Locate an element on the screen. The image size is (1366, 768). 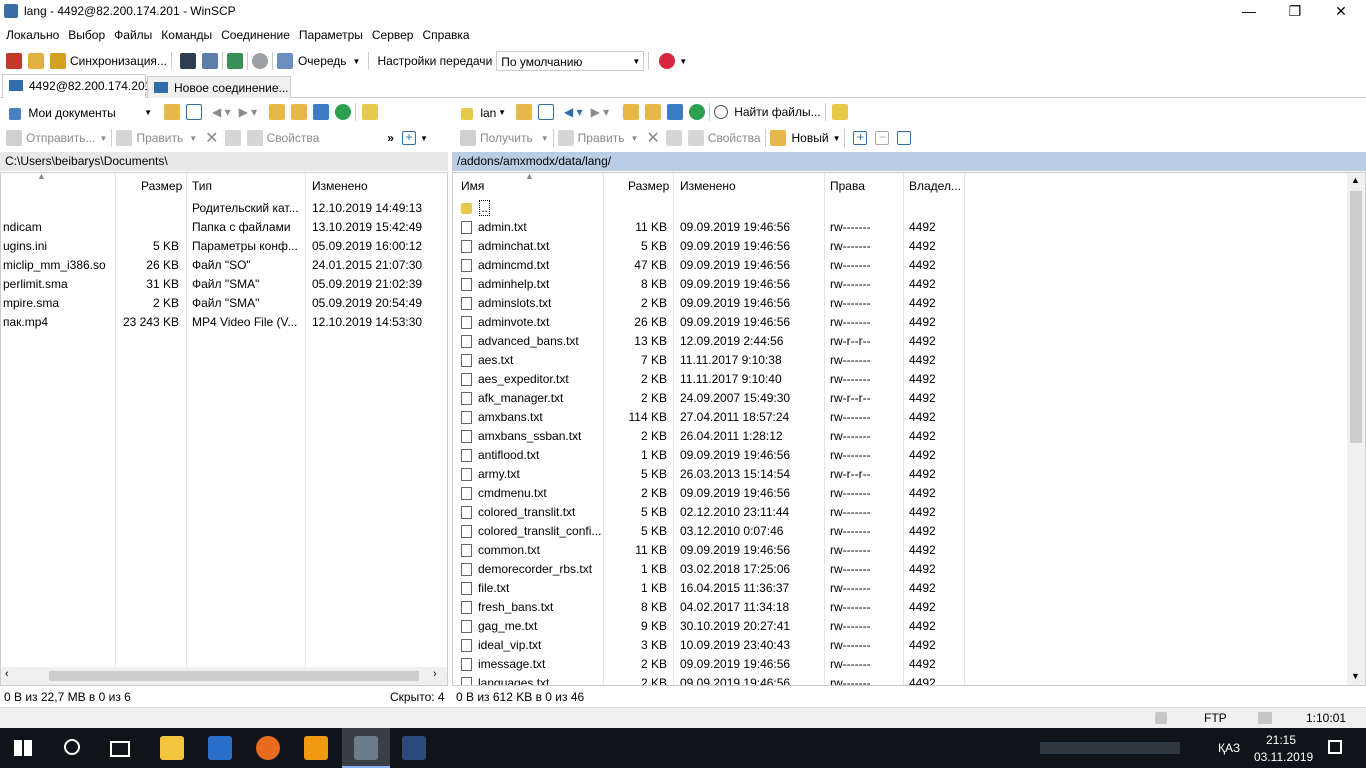
language-indicator: ҚАЗ is located at coordinates (1229, 748).